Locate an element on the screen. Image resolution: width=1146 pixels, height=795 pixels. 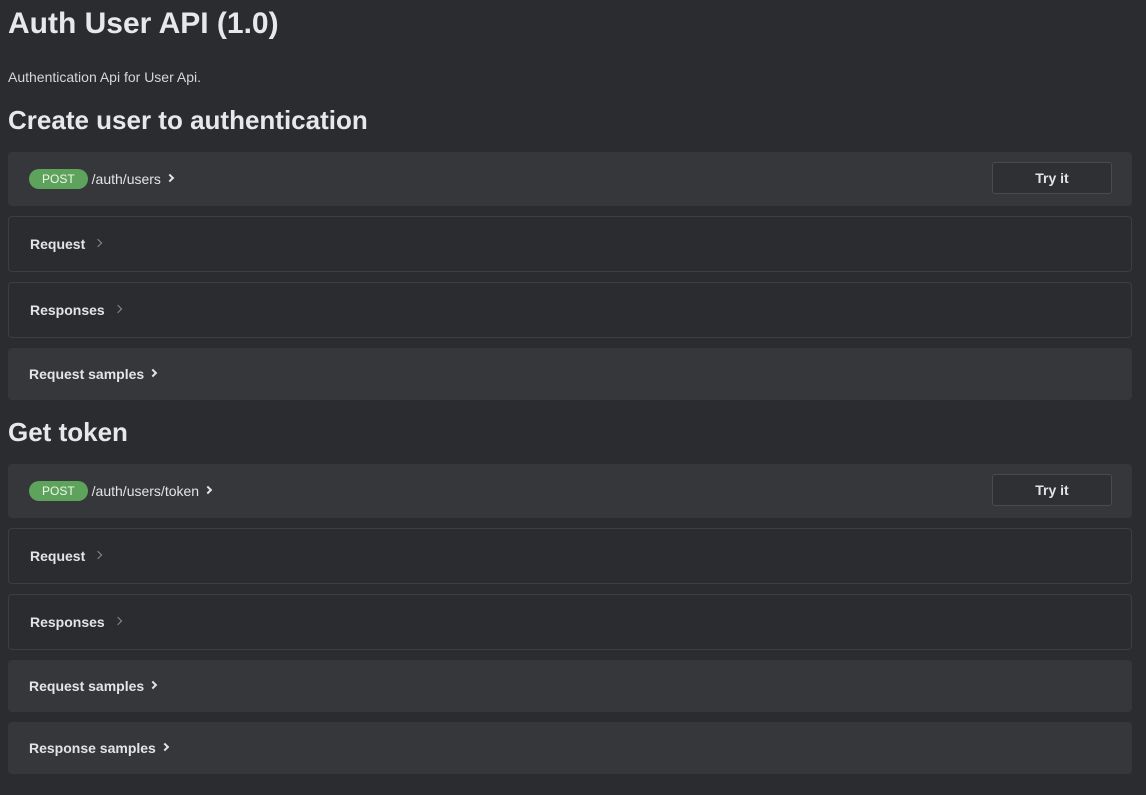
response-samples-section: Response samples is located at coordinates (570, 748).